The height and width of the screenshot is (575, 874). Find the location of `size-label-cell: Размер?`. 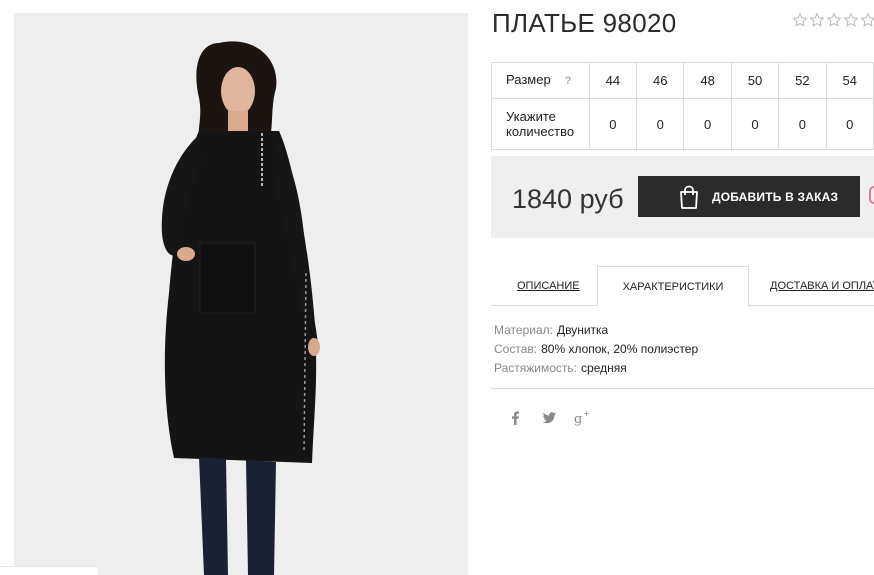

size-label-cell: Размер? is located at coordinates (540, 80).